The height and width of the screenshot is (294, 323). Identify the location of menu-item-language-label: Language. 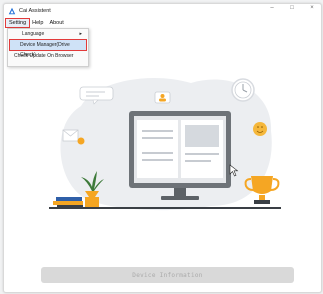
(33, 34).